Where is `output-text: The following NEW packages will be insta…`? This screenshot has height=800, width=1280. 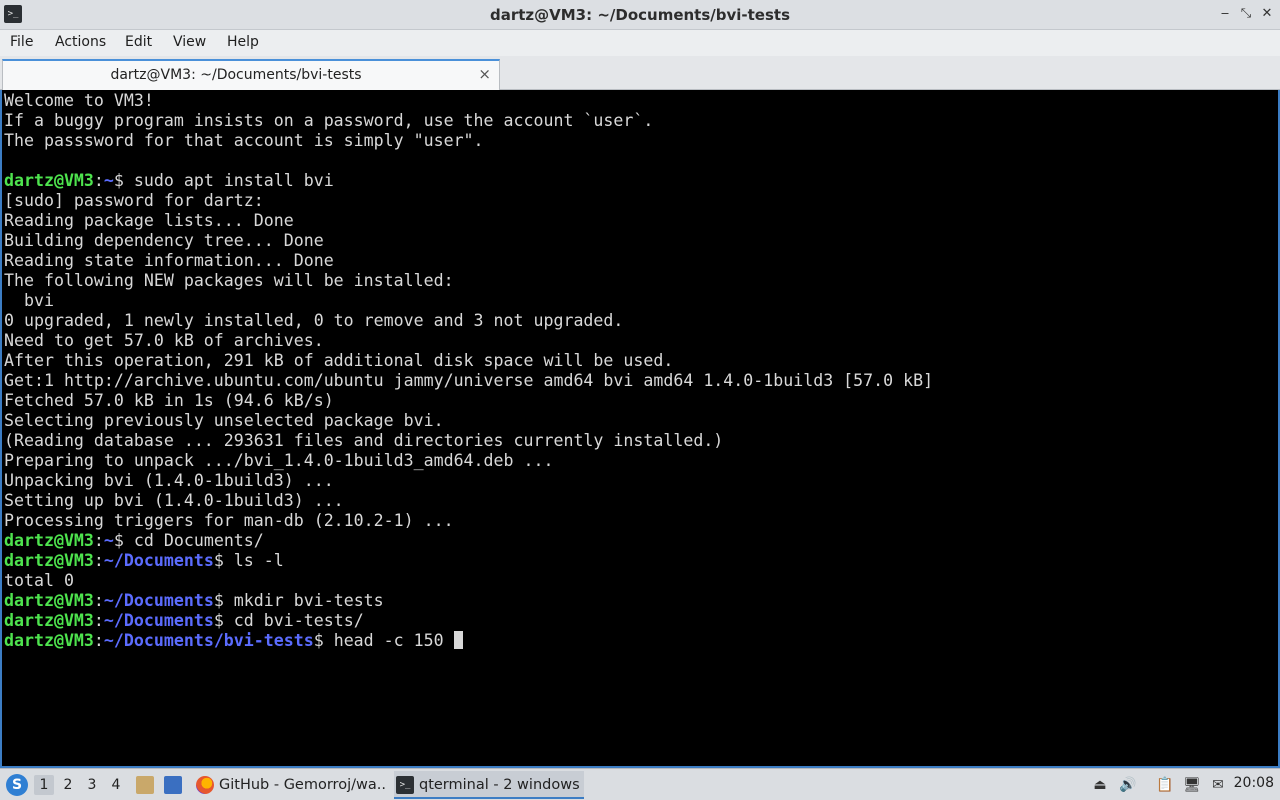
output-text: The following NEW packages will be insta… is located at coordinates (229, 280).